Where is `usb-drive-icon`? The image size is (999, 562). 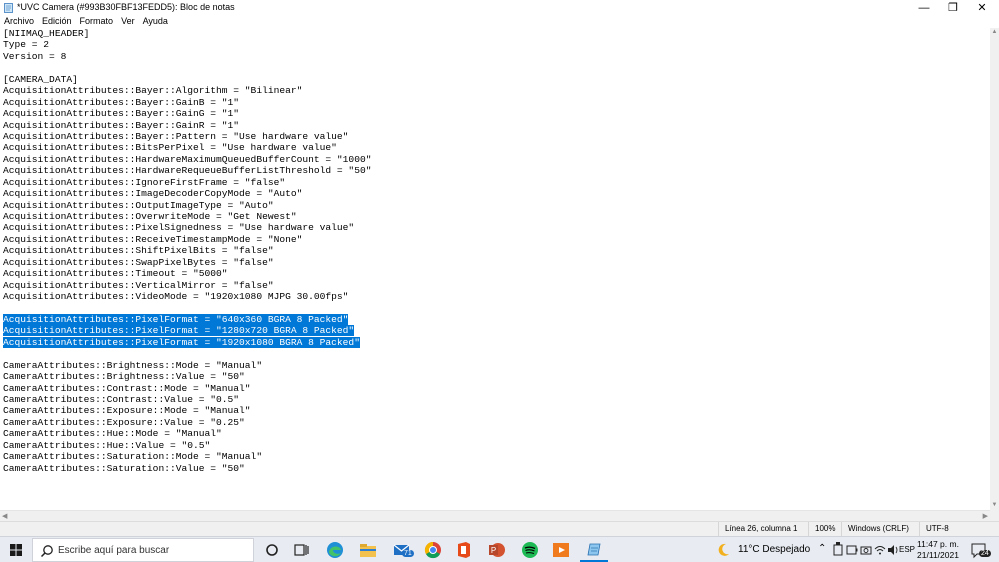 usb-drive-icon is located at coordinates (838, 550).